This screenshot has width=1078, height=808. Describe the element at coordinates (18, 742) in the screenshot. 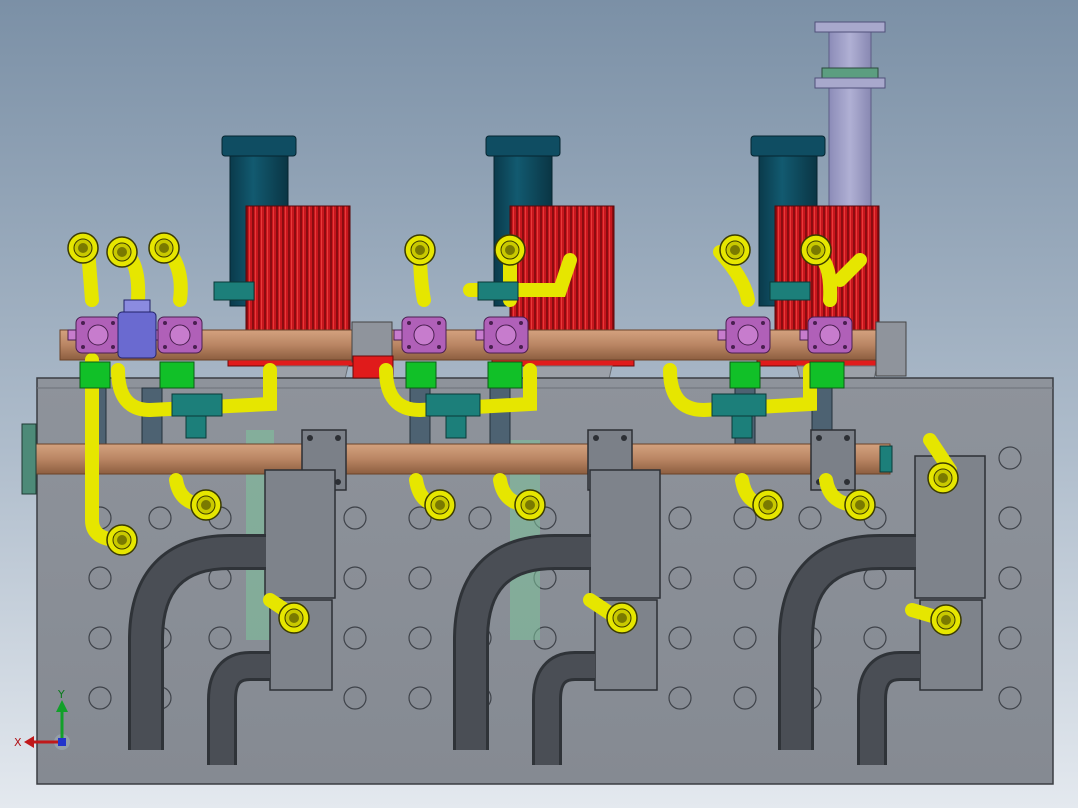

I see `triad-label-x: X` at that location.